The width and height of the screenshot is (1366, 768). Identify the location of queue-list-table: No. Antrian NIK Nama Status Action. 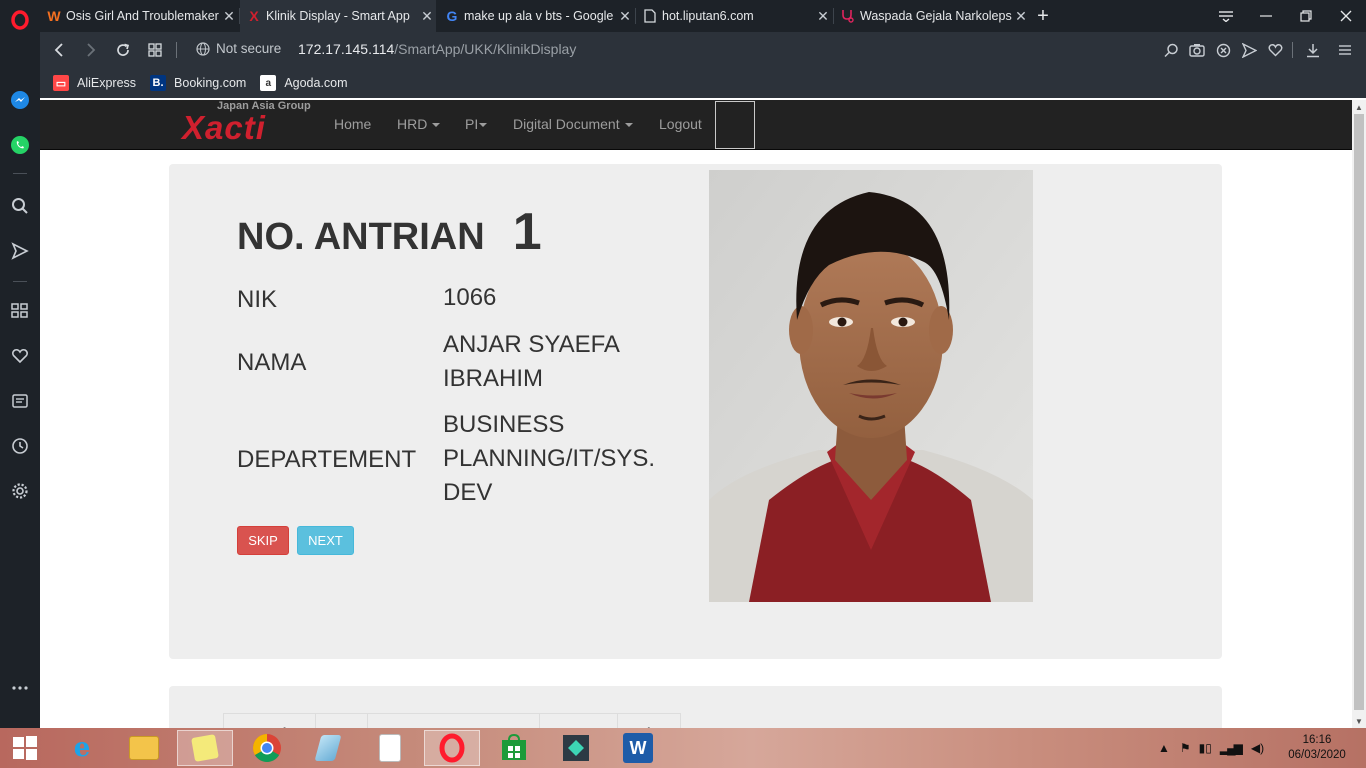
(452, 720).